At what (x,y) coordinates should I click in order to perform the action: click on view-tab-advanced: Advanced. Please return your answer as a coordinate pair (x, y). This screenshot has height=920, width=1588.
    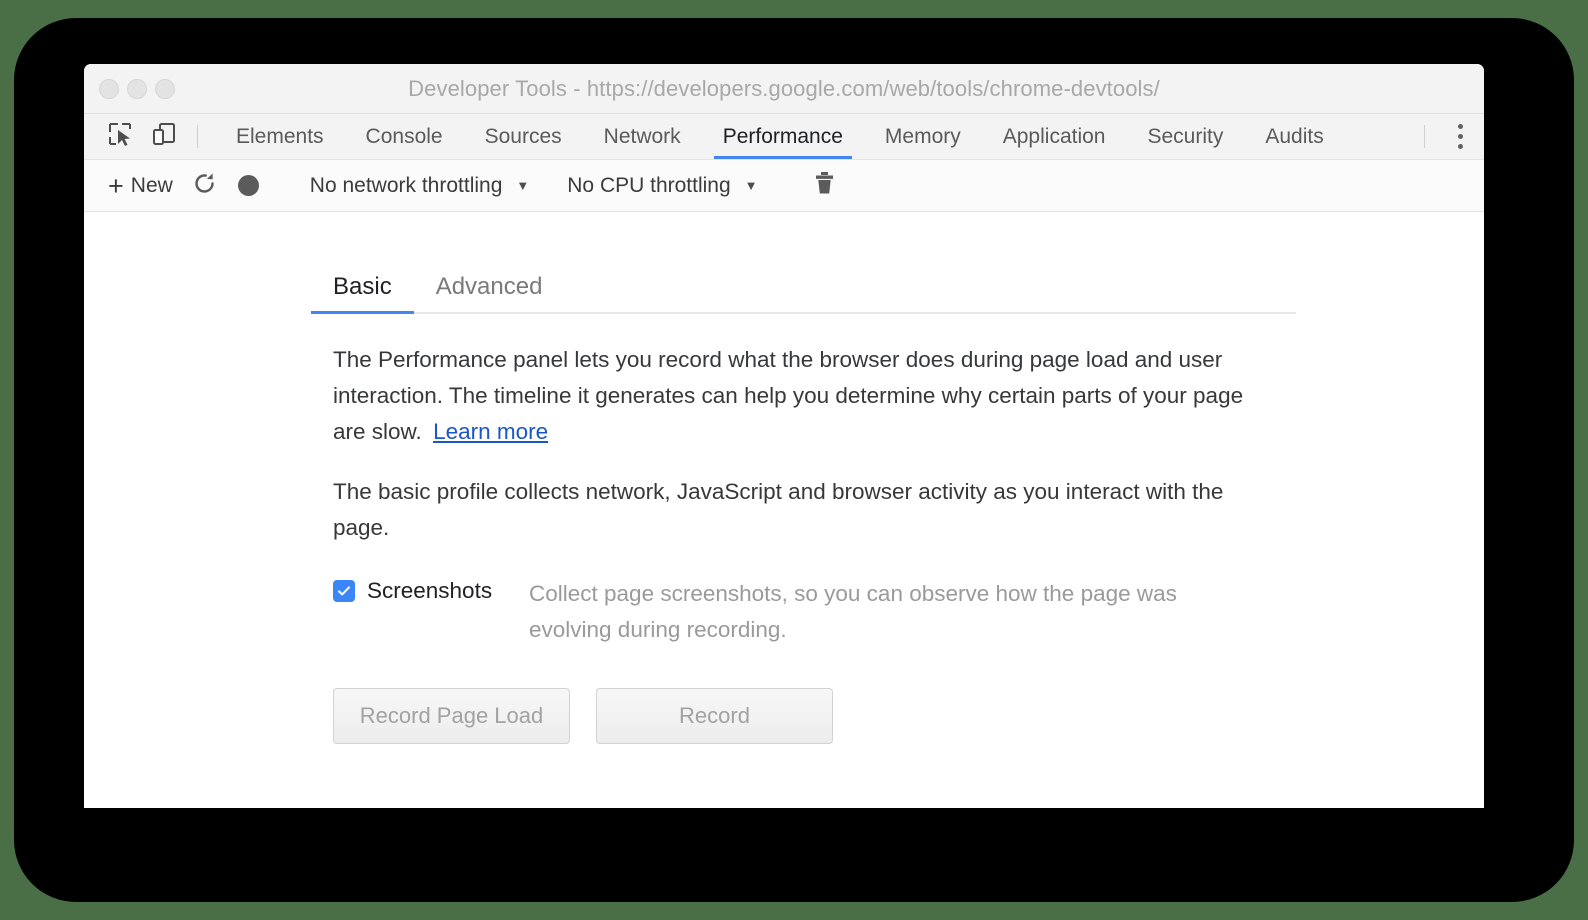
    Looking at the image, I should click on (489, 292).